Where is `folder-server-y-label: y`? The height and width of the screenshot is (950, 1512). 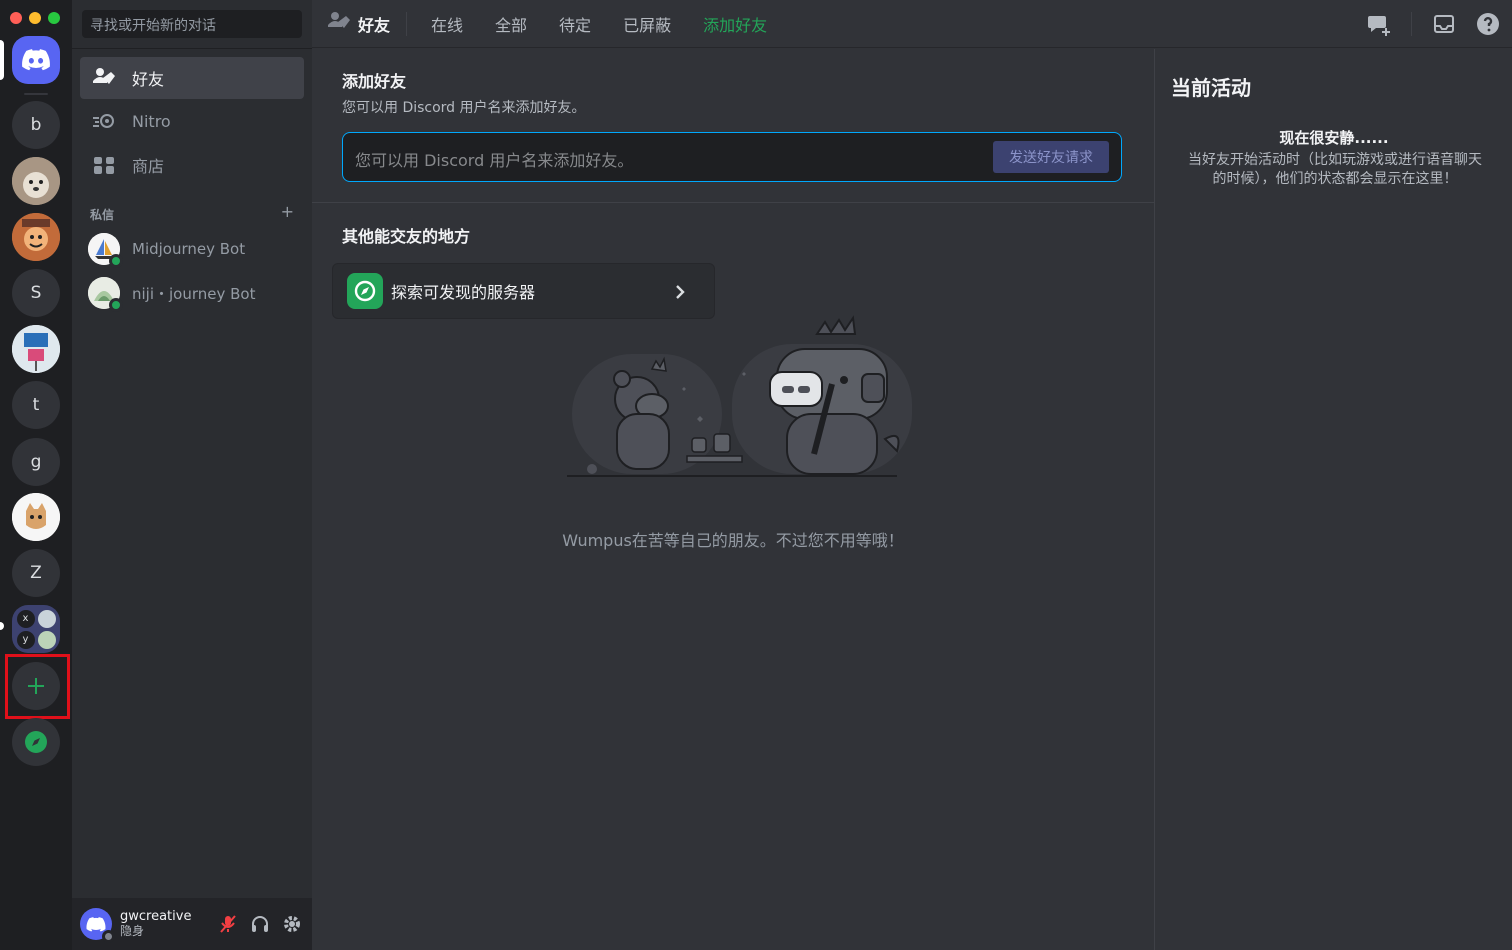
folder-server-y-label: y is located at coordinates (25, 639).